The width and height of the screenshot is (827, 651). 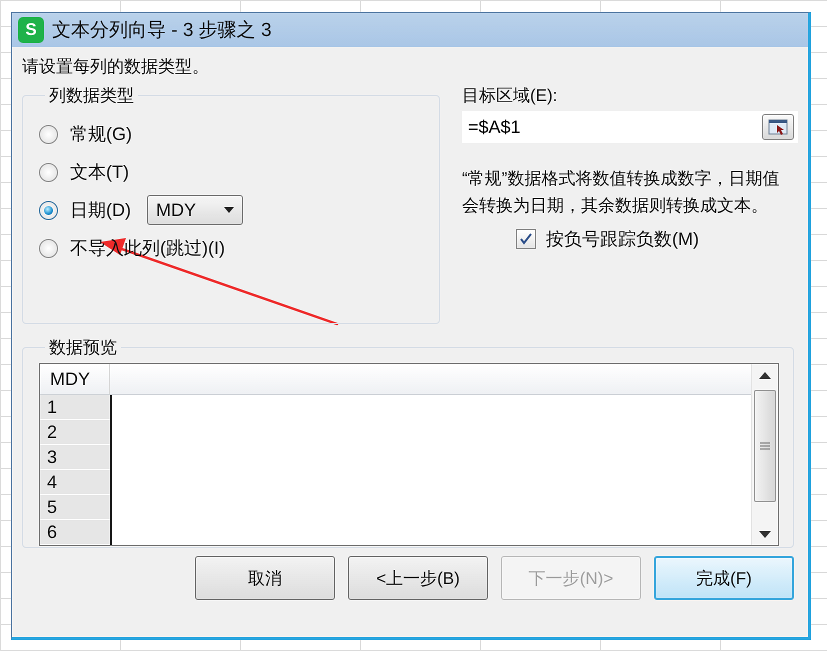 I want to click on instruction-text: 请设置每列的数据类型。, so click(x=116, y=67).